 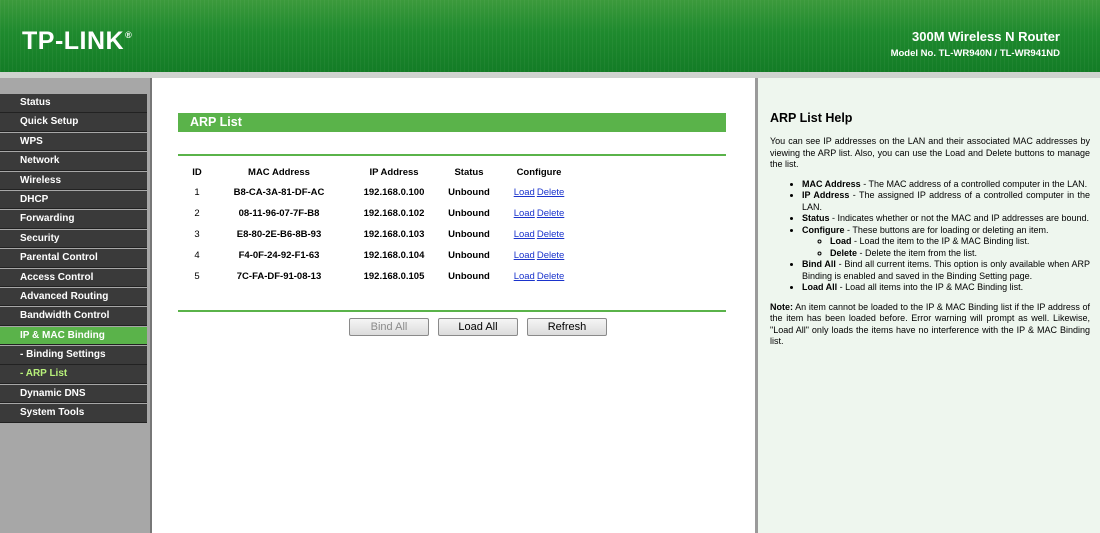 I want to click on sidebar-item-parental-control: Parental Control, so click(x=73, y=258).